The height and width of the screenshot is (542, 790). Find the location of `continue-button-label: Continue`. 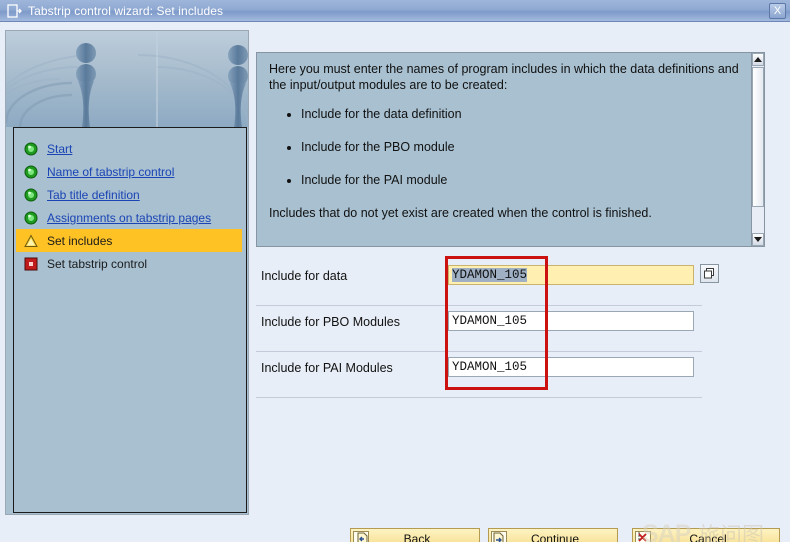

continue-button-label: Continue is located at coordinates (555, 536).